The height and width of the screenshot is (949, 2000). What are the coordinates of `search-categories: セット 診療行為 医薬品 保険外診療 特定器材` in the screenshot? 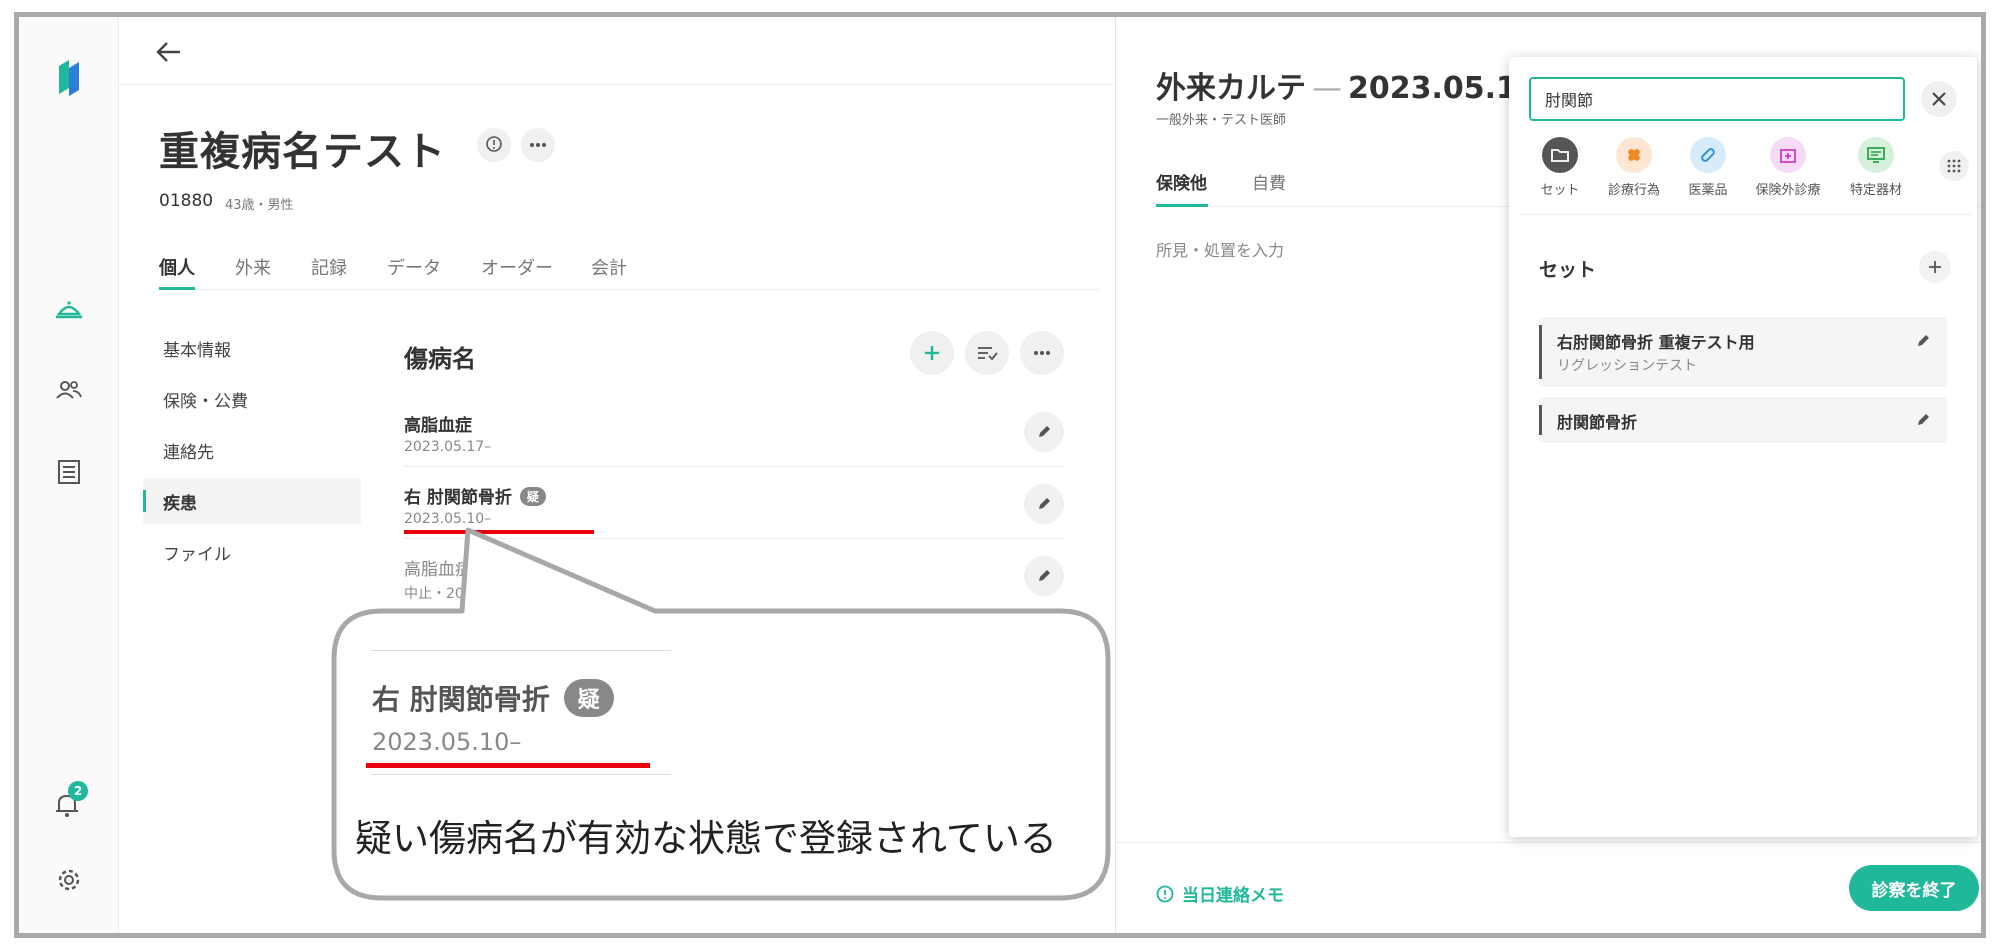 It's located at (1746, 176).